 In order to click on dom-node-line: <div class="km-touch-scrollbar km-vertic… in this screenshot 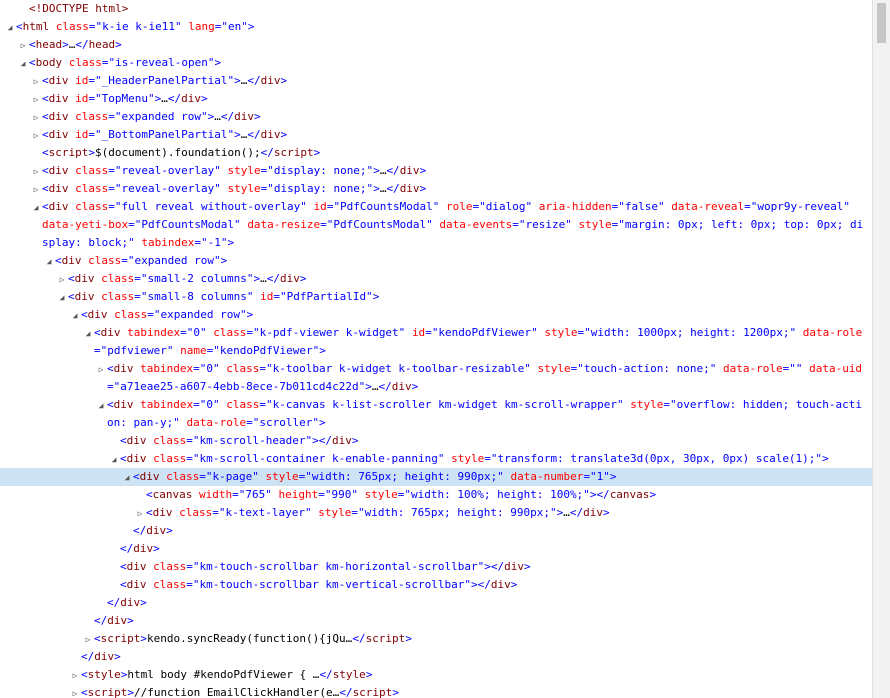, I will do `click(436, 585)`.